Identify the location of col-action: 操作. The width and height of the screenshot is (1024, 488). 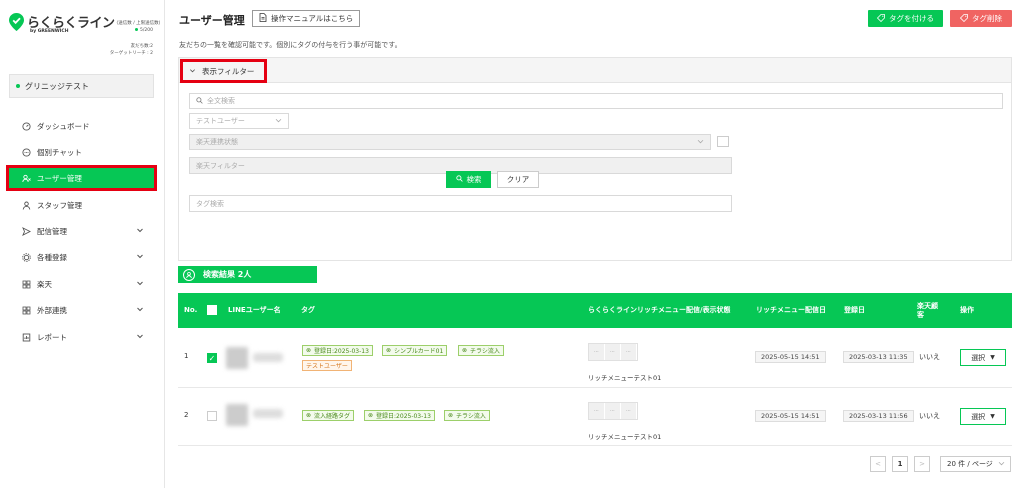
(967, 310).